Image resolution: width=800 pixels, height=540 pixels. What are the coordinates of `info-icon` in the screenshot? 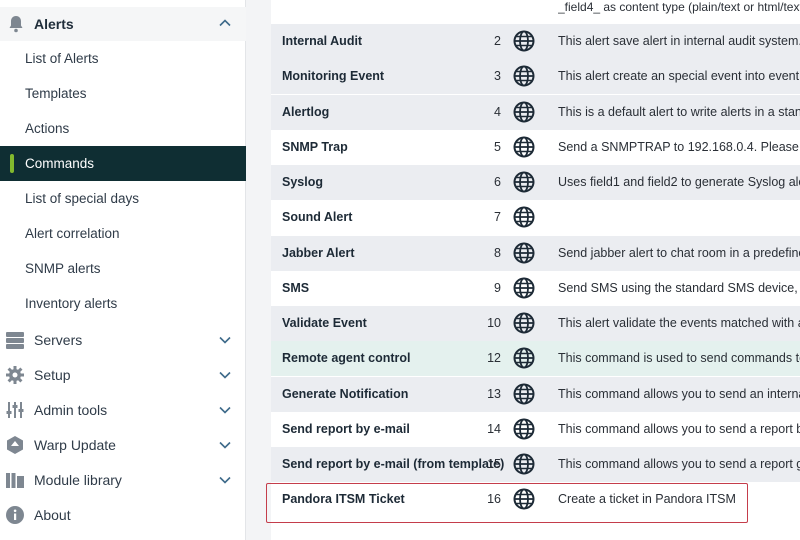 It's located at (15, 515).